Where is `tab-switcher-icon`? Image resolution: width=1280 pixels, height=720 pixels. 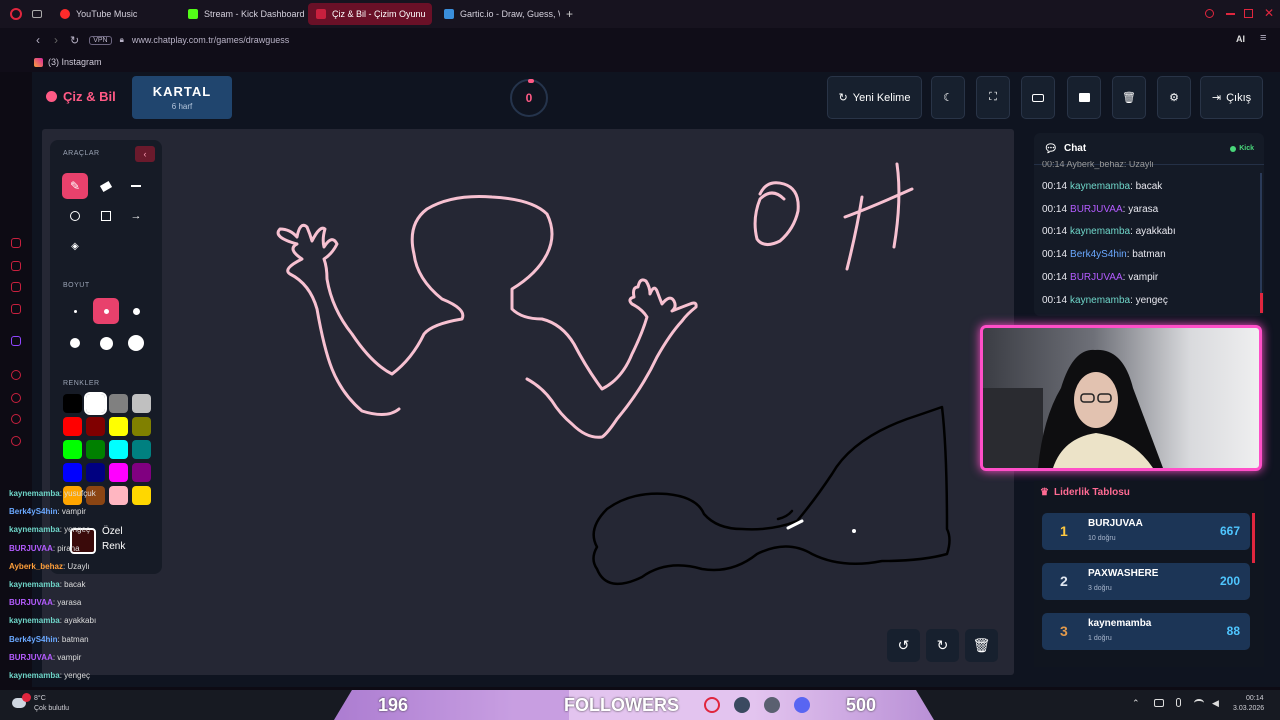
tab-switcher-icon is located at coordinates (37, 14).